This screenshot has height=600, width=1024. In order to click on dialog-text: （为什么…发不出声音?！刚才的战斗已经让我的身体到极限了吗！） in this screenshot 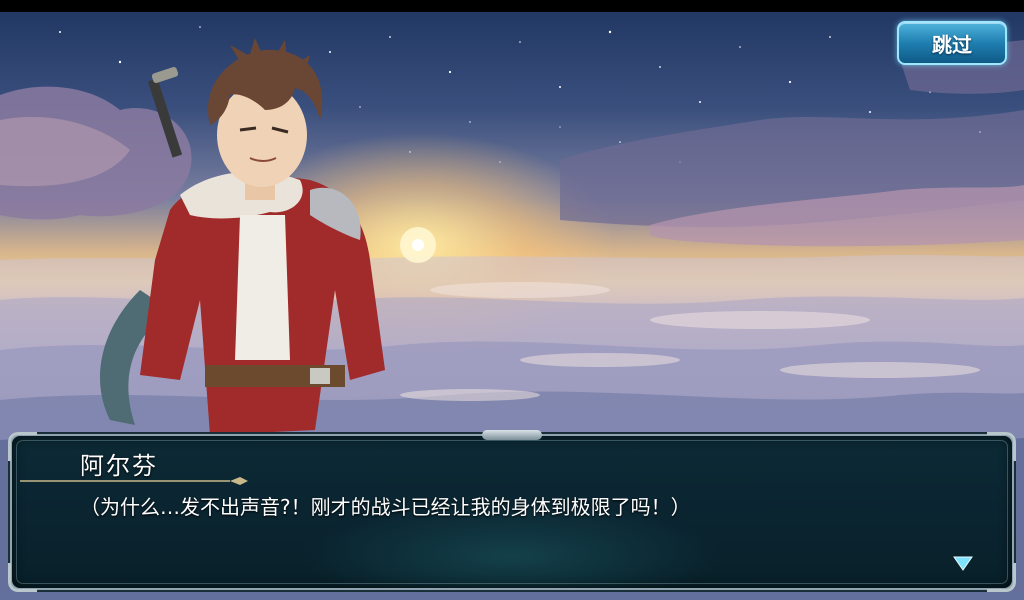, I will do `click(385, 507)`.